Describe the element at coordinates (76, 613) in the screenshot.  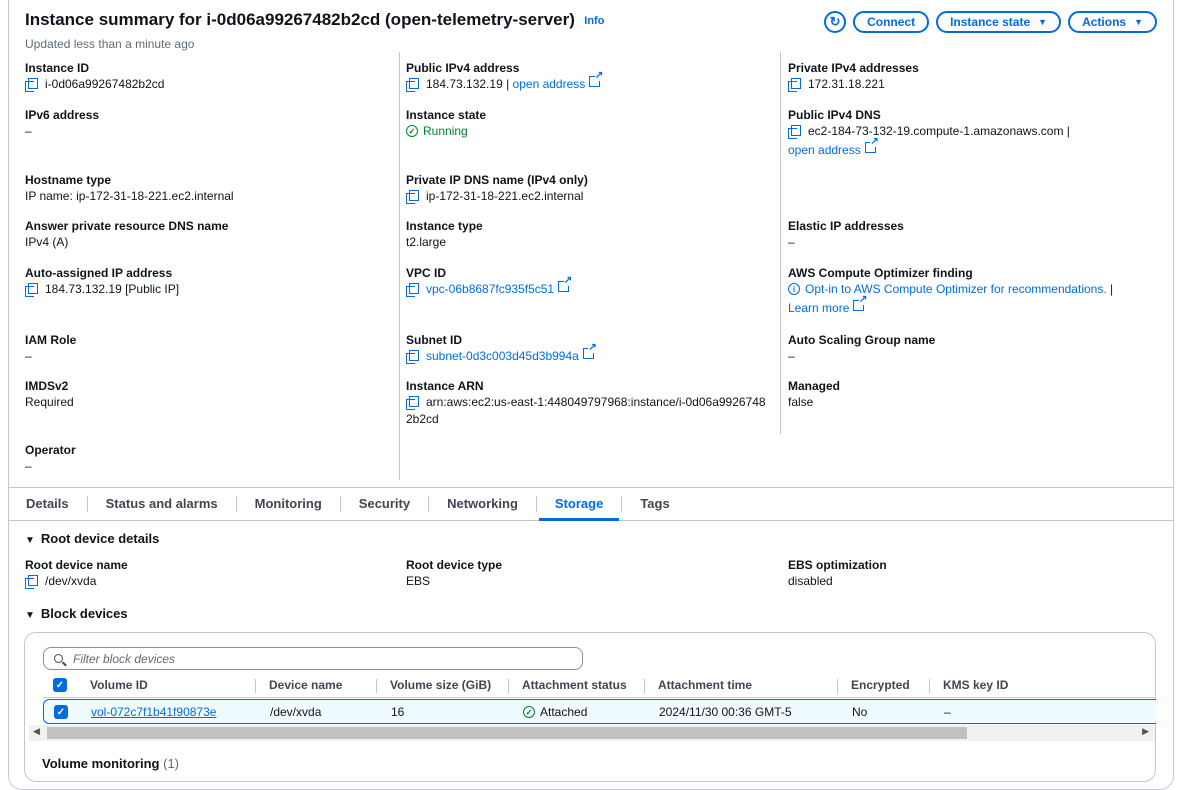
I see `block-devices-section-toggle: ▼ Block devices` at that location.